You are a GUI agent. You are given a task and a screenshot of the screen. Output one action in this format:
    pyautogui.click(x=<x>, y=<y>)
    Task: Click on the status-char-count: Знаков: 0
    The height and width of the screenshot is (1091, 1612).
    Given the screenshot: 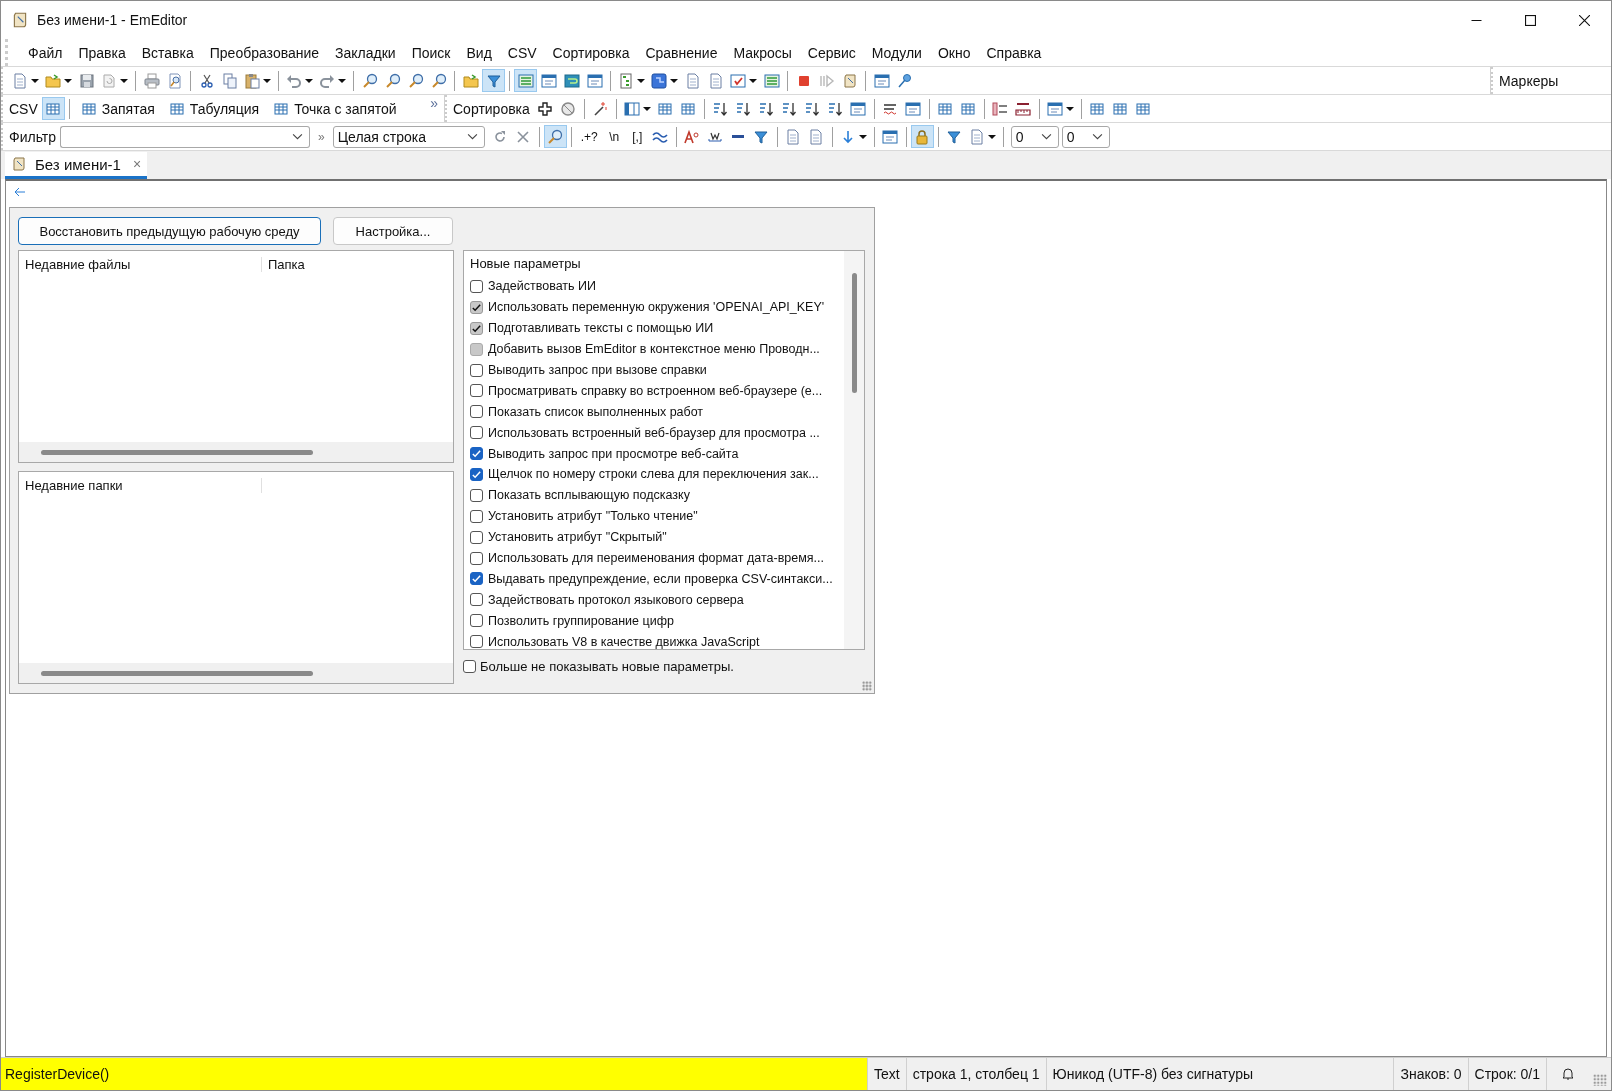 What is the action you would take?
    pyautogui.click(x=1430, y=1074)
    